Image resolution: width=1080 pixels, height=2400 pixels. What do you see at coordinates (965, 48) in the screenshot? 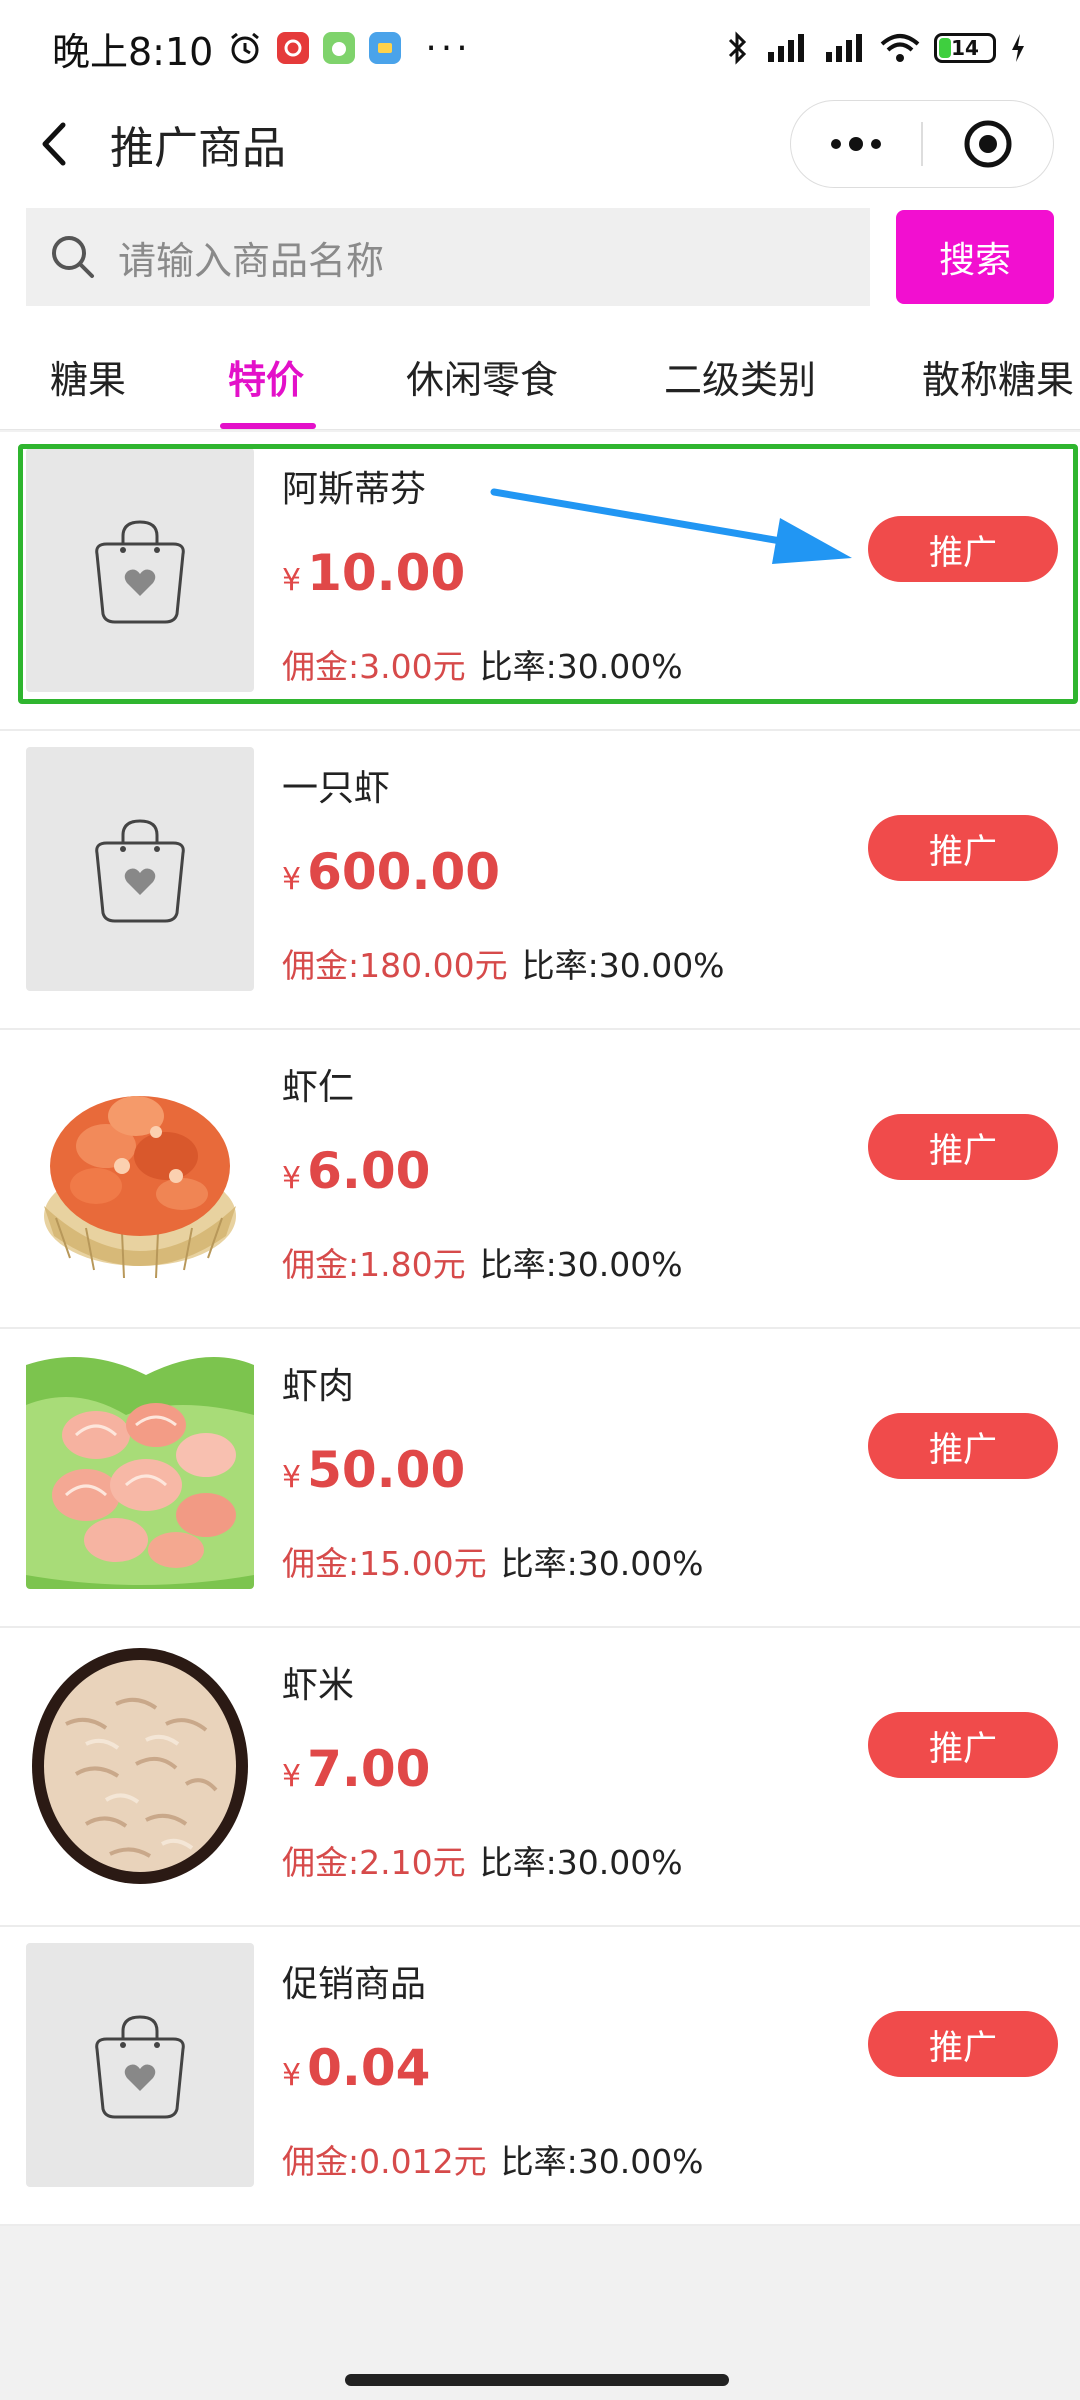
I see `battery-level: 14` at bounding box center [965, 48].